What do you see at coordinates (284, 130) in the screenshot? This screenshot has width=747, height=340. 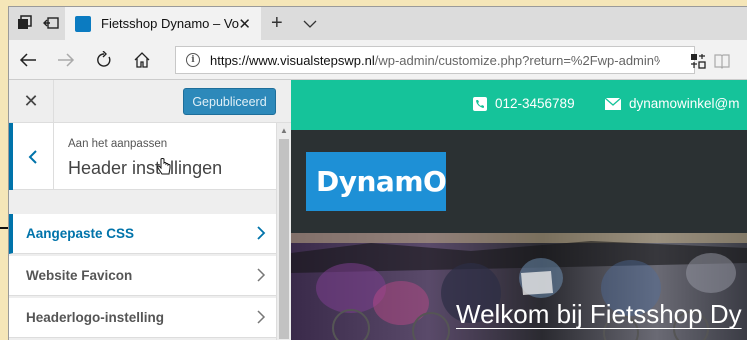 I see `scroll-up-arrow-icon: ▲` at bounding box center [284, 130].